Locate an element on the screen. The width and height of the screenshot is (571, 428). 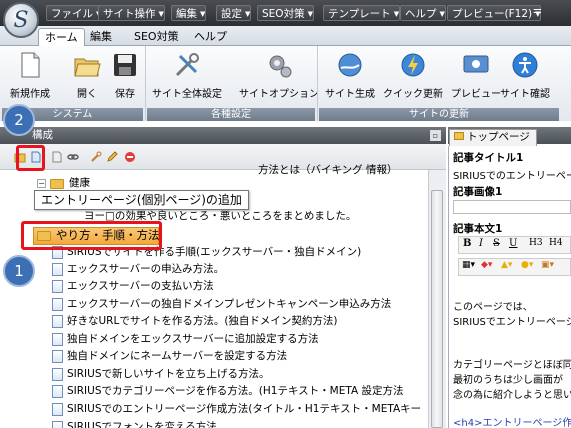
tree-item-label: エックスサーバーの申込み方法。 is located at coordinates (146, 269).